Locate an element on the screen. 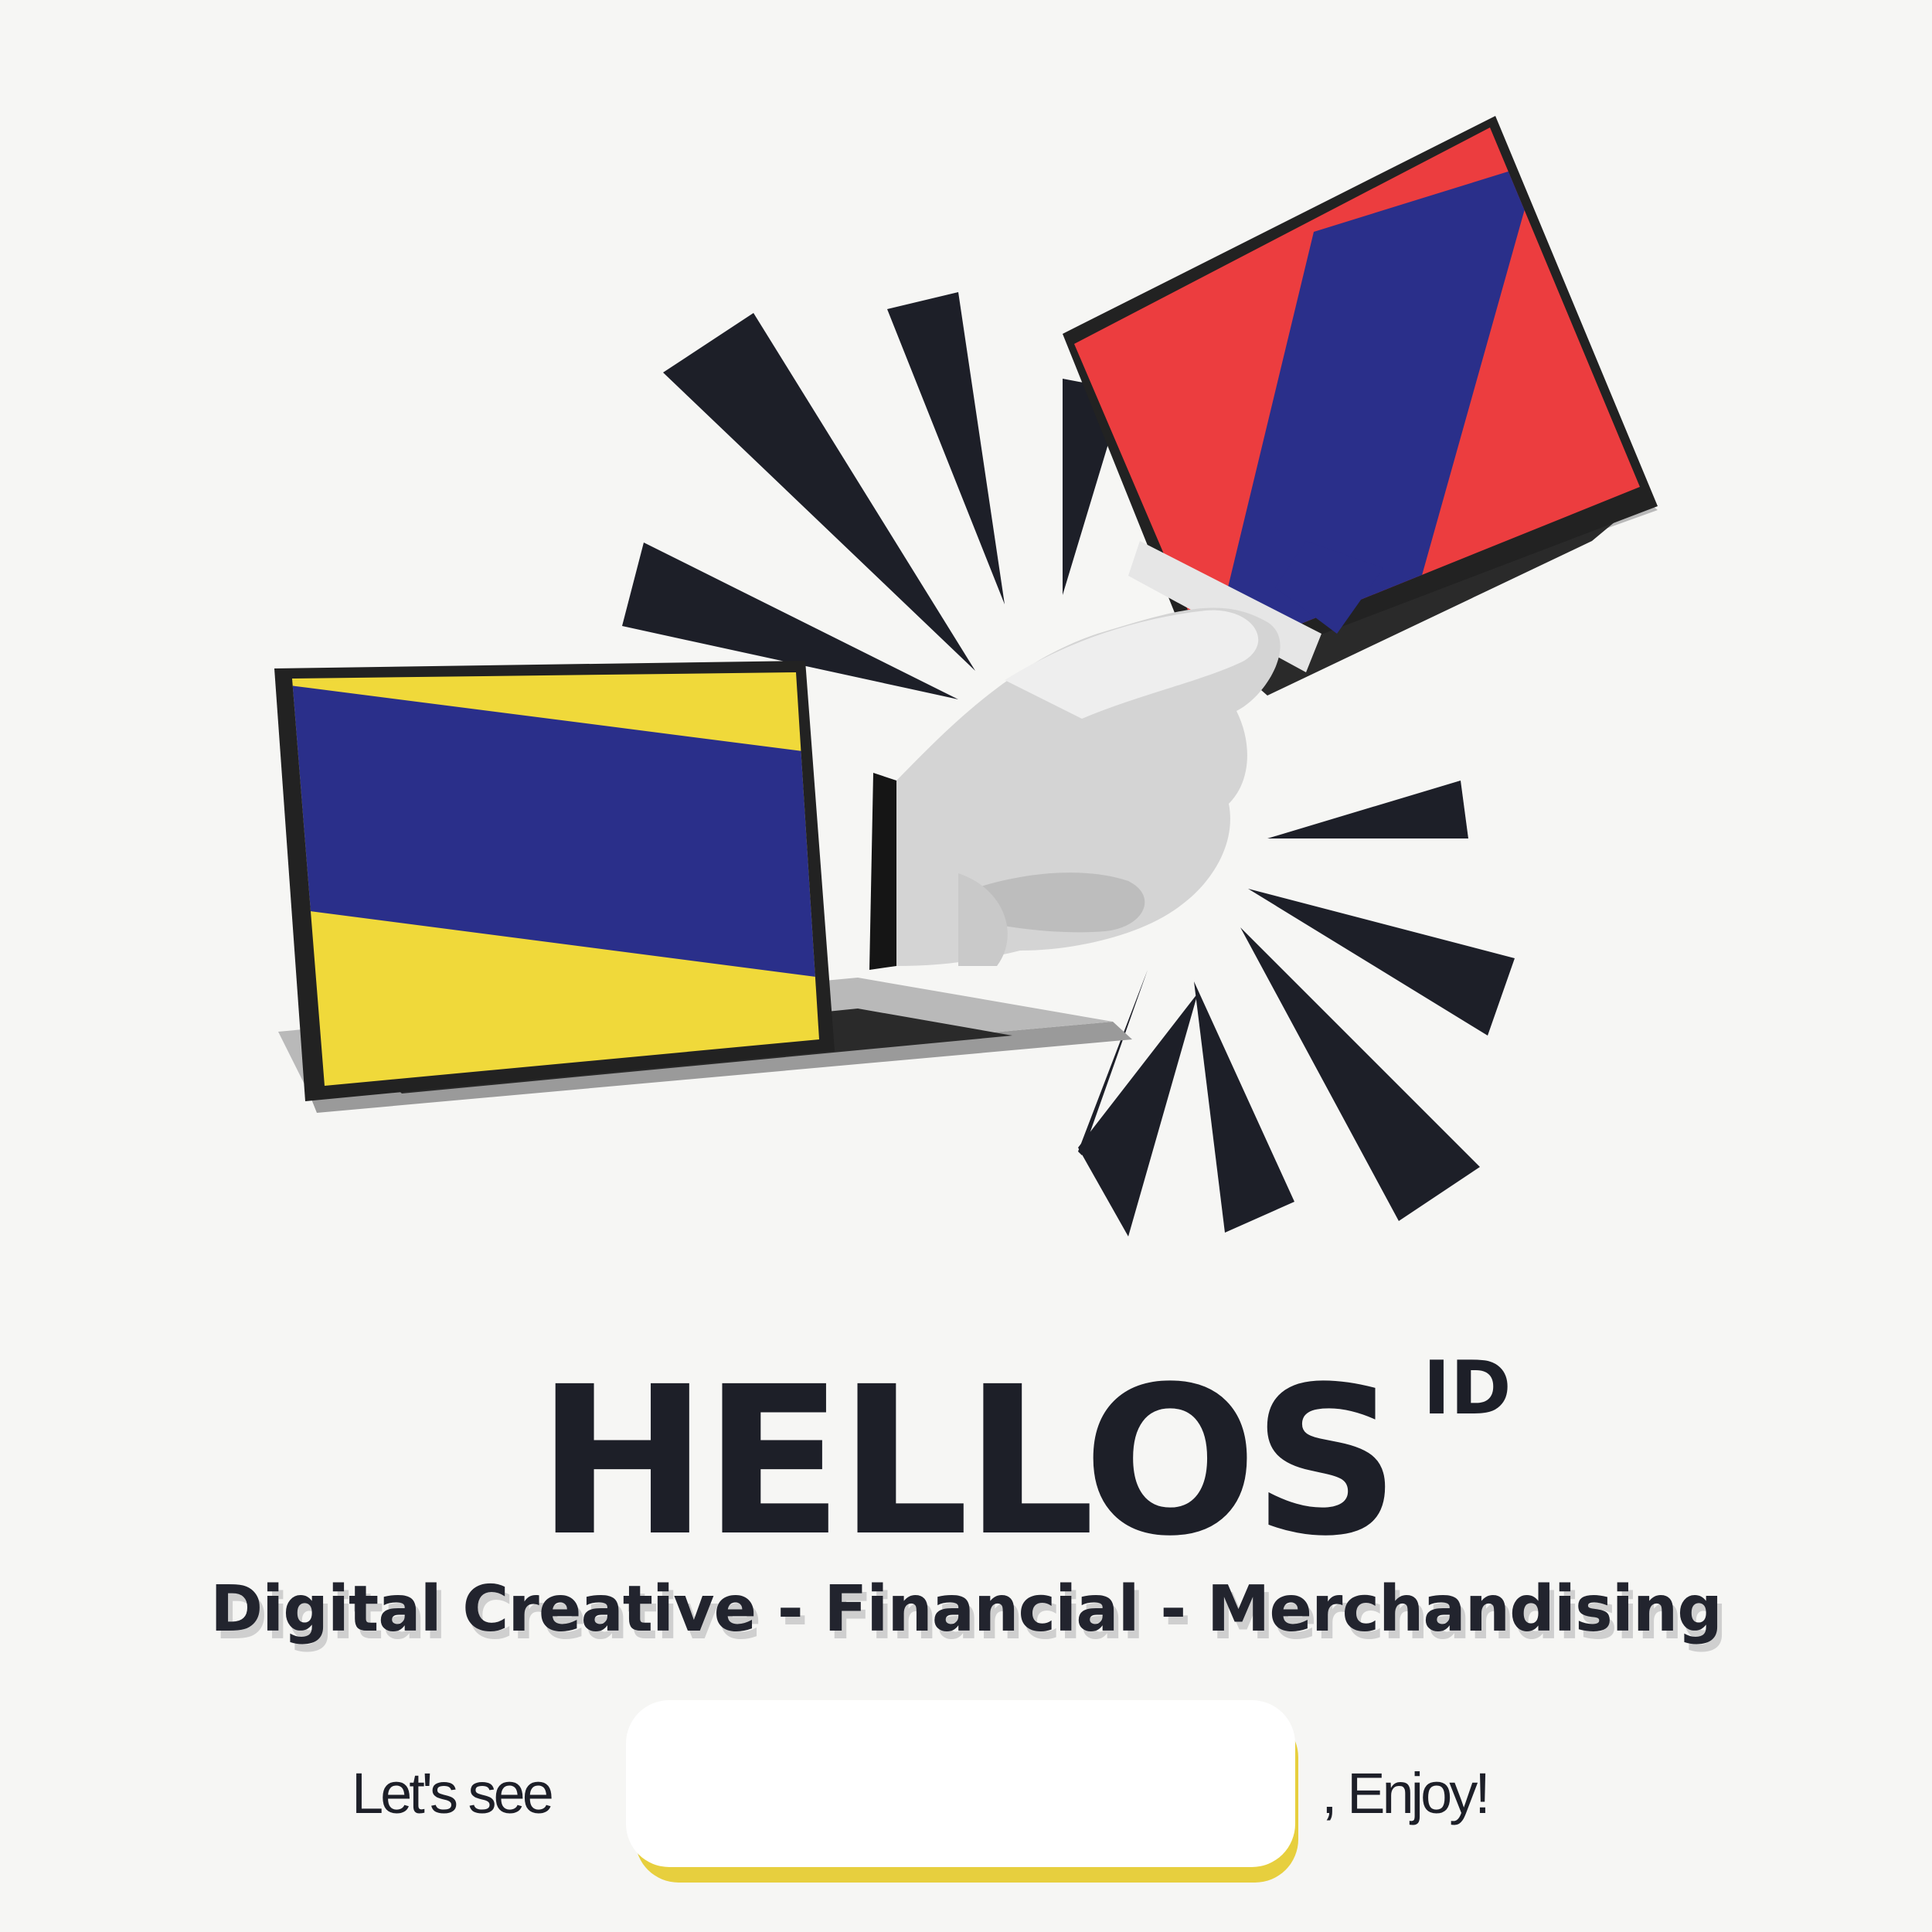 The width and height of the screenshot is (1932, 1932). cta-suffix: , Enjoy! is located at coordinates (1406, 1793).